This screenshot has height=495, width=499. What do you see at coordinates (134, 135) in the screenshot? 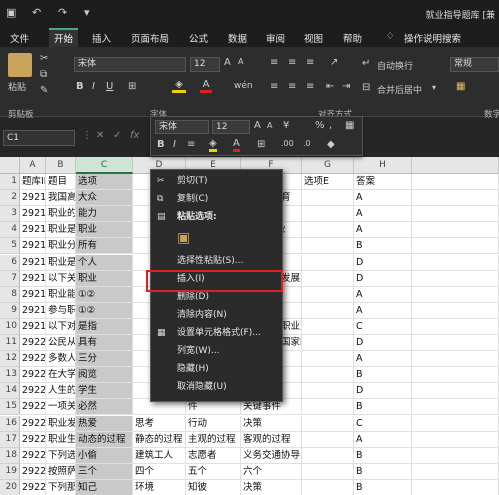
I see `insert-function-button: fx` at bounding box center [134, 135].